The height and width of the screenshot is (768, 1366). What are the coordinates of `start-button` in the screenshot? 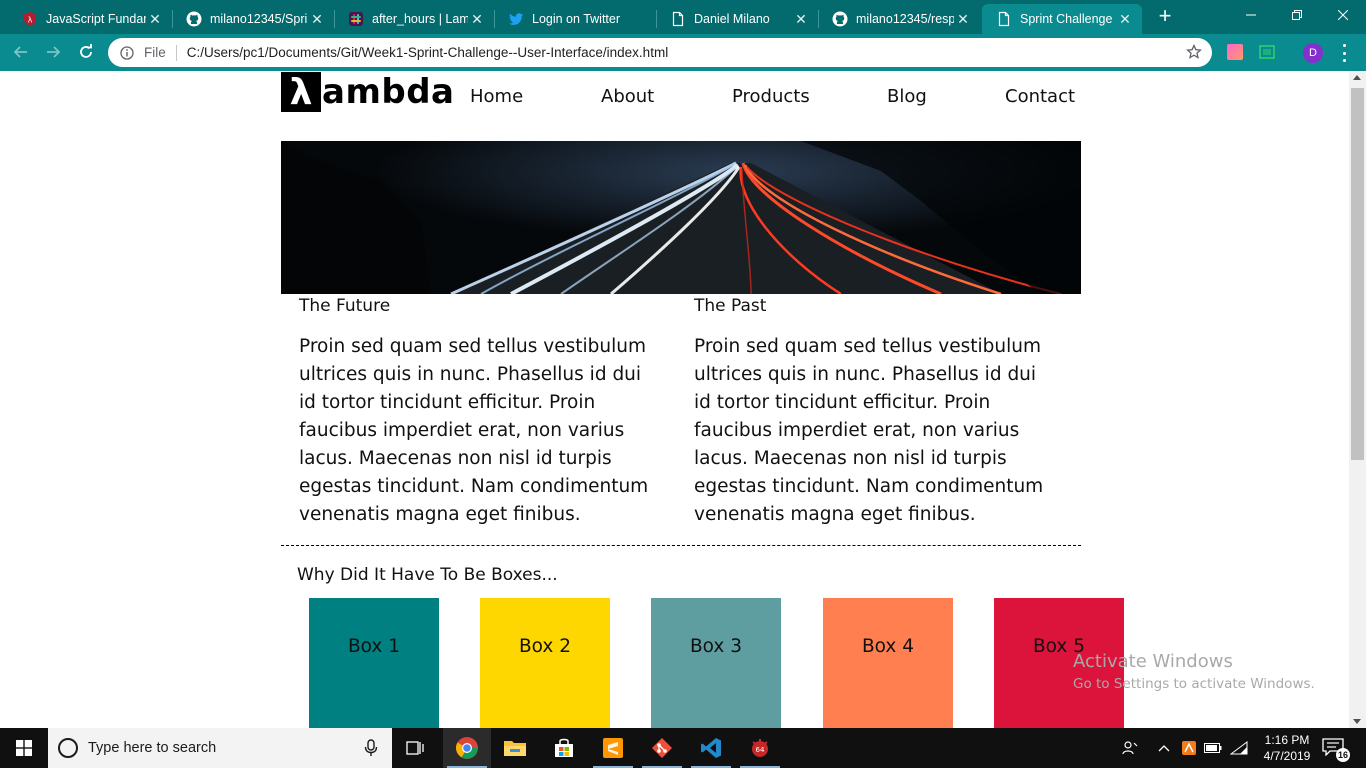 It's located at (24, 748).